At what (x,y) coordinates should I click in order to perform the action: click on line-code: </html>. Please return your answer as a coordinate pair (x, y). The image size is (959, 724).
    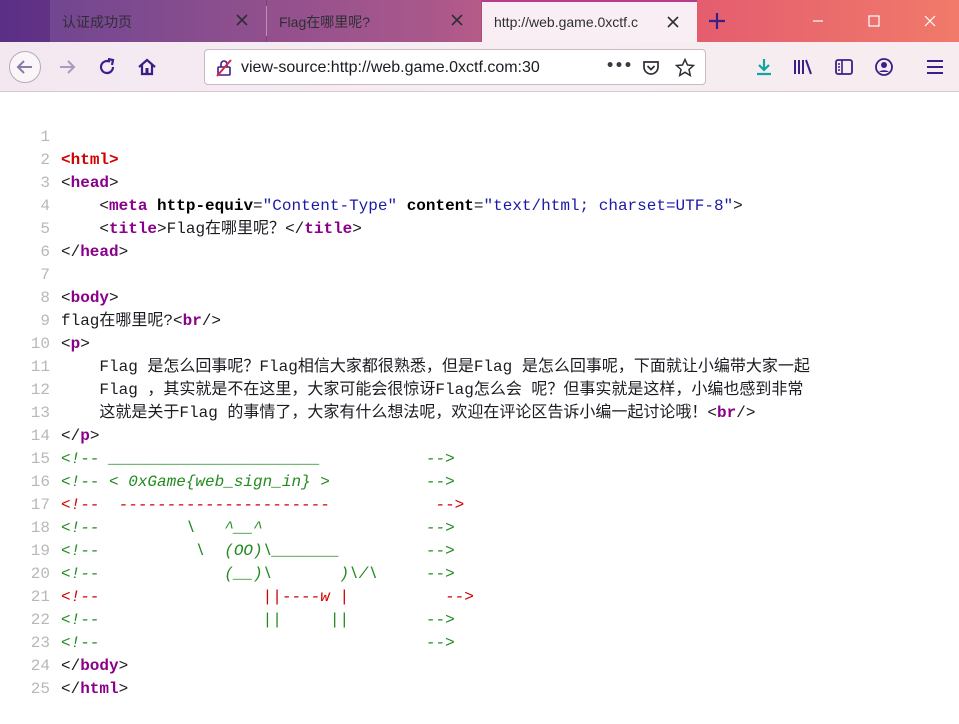
    Looking at the image, I should click on (95, 689).